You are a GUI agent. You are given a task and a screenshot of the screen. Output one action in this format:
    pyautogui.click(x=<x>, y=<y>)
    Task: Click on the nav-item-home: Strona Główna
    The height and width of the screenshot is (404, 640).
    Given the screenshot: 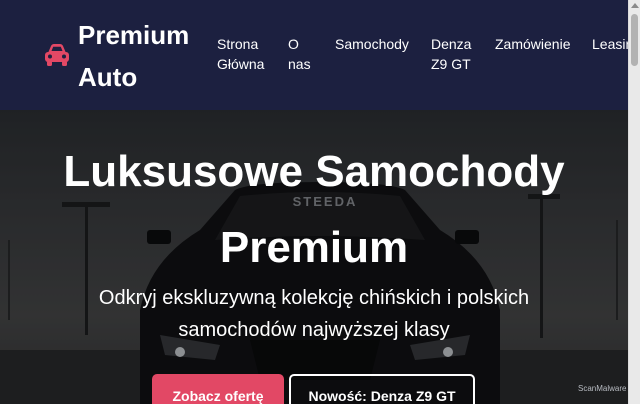 What is the action you would take?
    pyautogui.click(x=240, y=54)
    